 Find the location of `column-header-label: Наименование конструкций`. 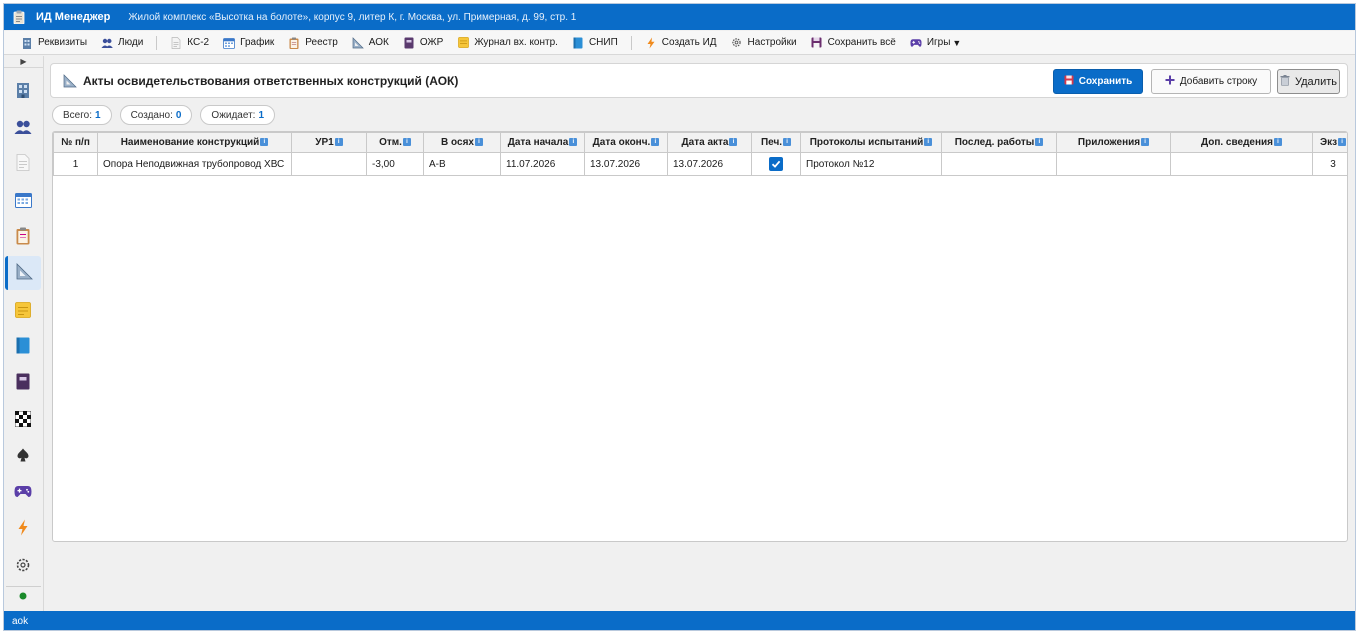

column-header-label: Наименование конструкций is located at coordinates (190, 142).